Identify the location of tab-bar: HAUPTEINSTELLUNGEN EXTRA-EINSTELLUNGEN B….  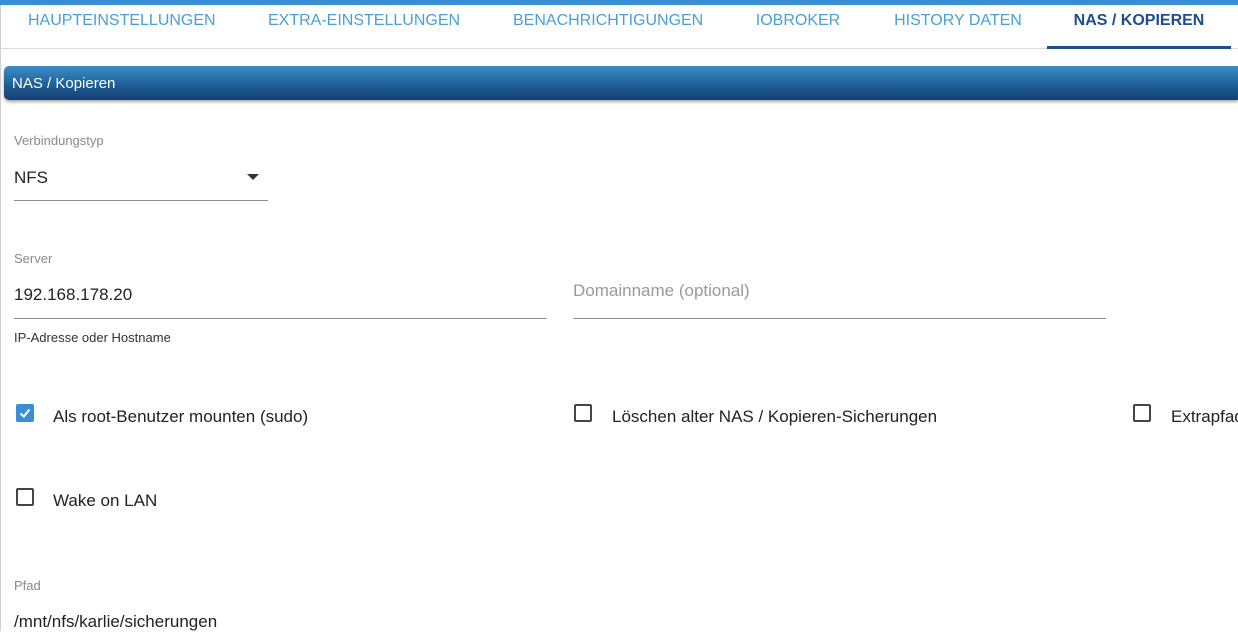
(619, 27).